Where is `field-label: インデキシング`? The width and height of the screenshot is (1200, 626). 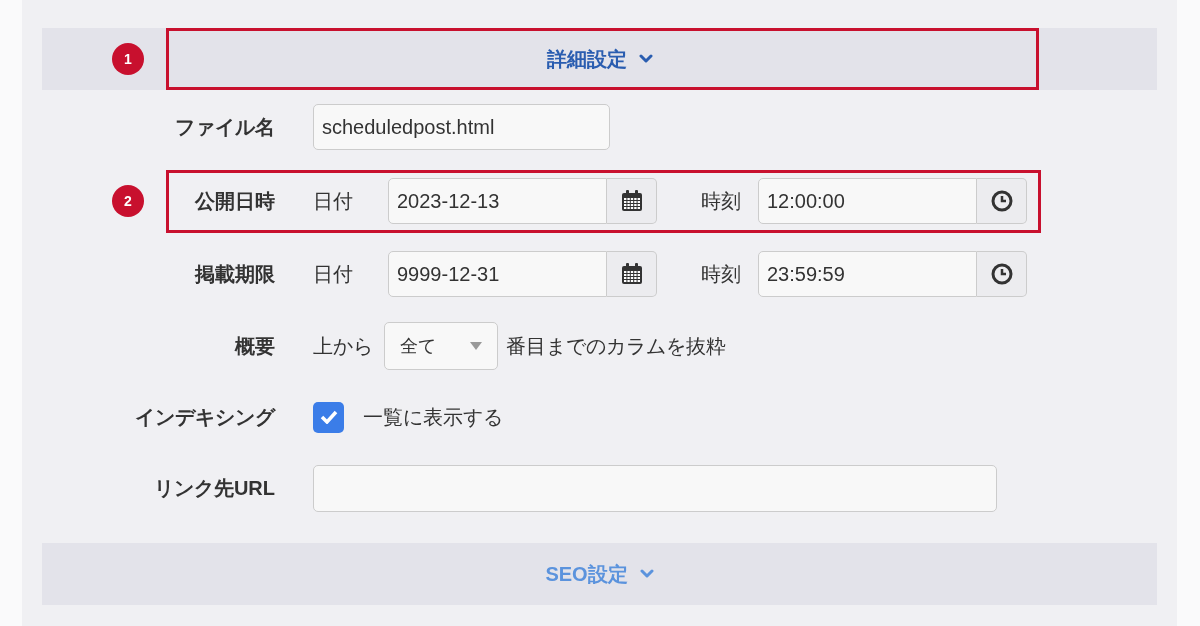 field-label: インデキシング is located at coordinates (205, 417).